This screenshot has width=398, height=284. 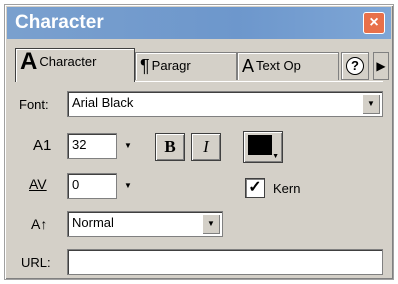 I want to click on tab-character-label: Character, so click(x=68, y=61).